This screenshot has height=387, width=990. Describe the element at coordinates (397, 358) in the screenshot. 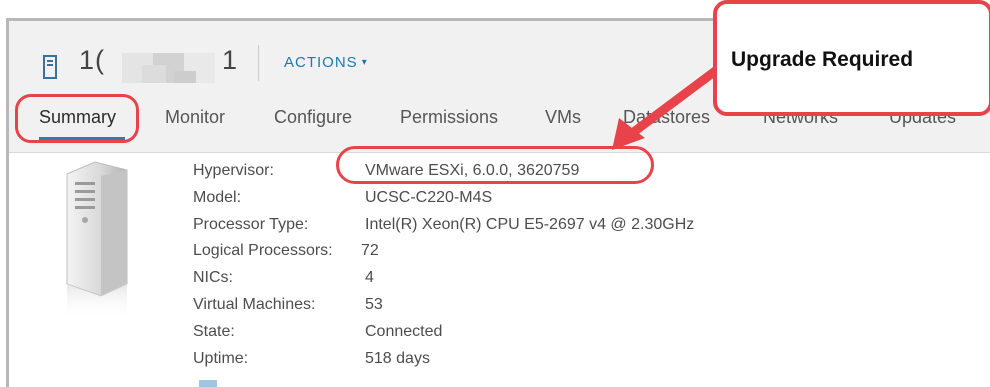

I see `property-value: 518 days` at that location.